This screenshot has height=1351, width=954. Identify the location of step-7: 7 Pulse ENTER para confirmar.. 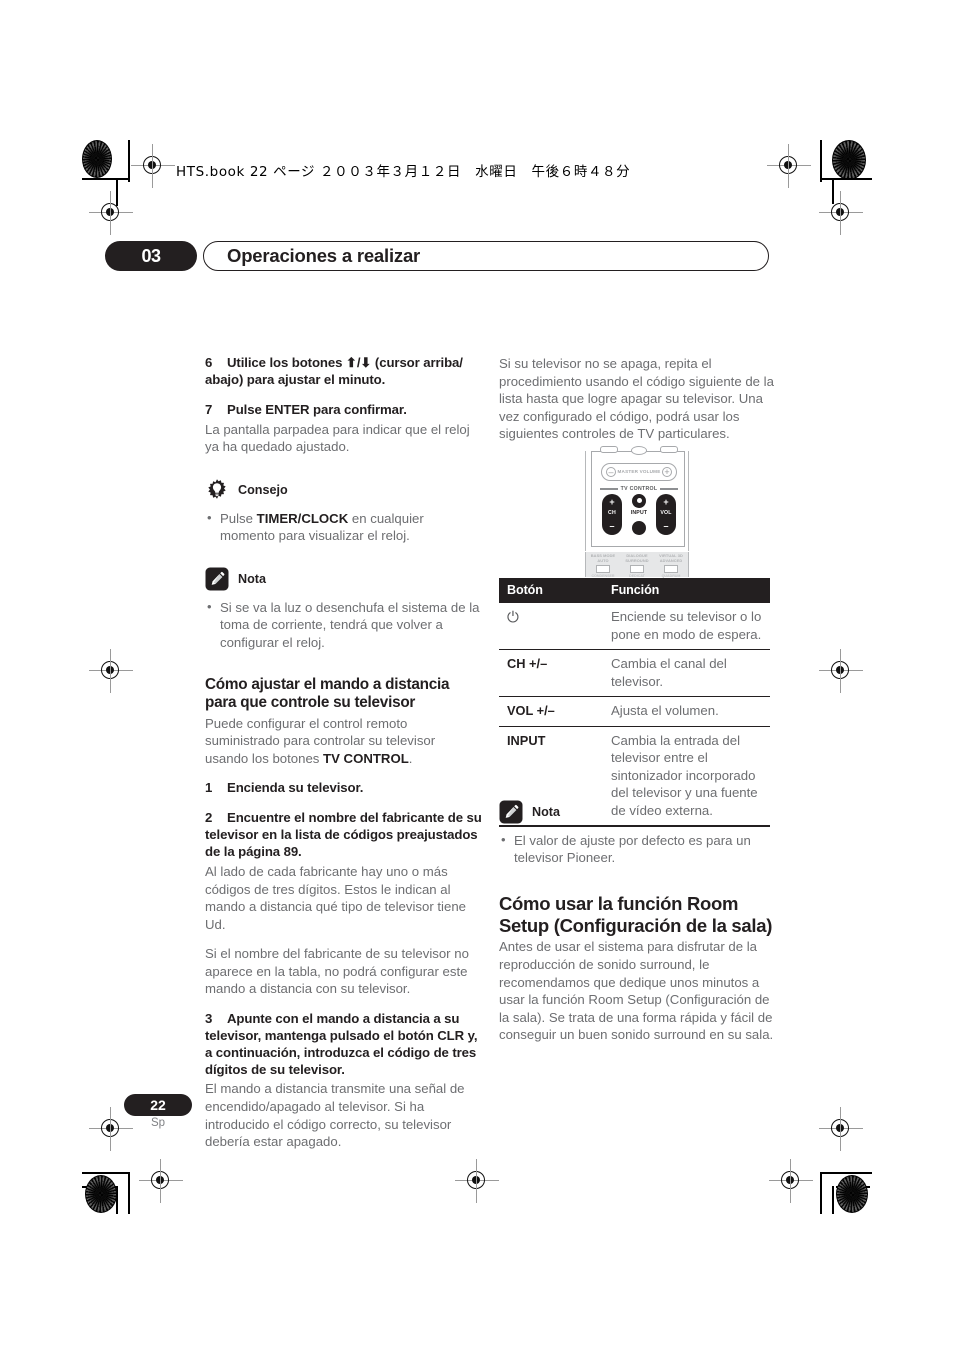
(343, 410).